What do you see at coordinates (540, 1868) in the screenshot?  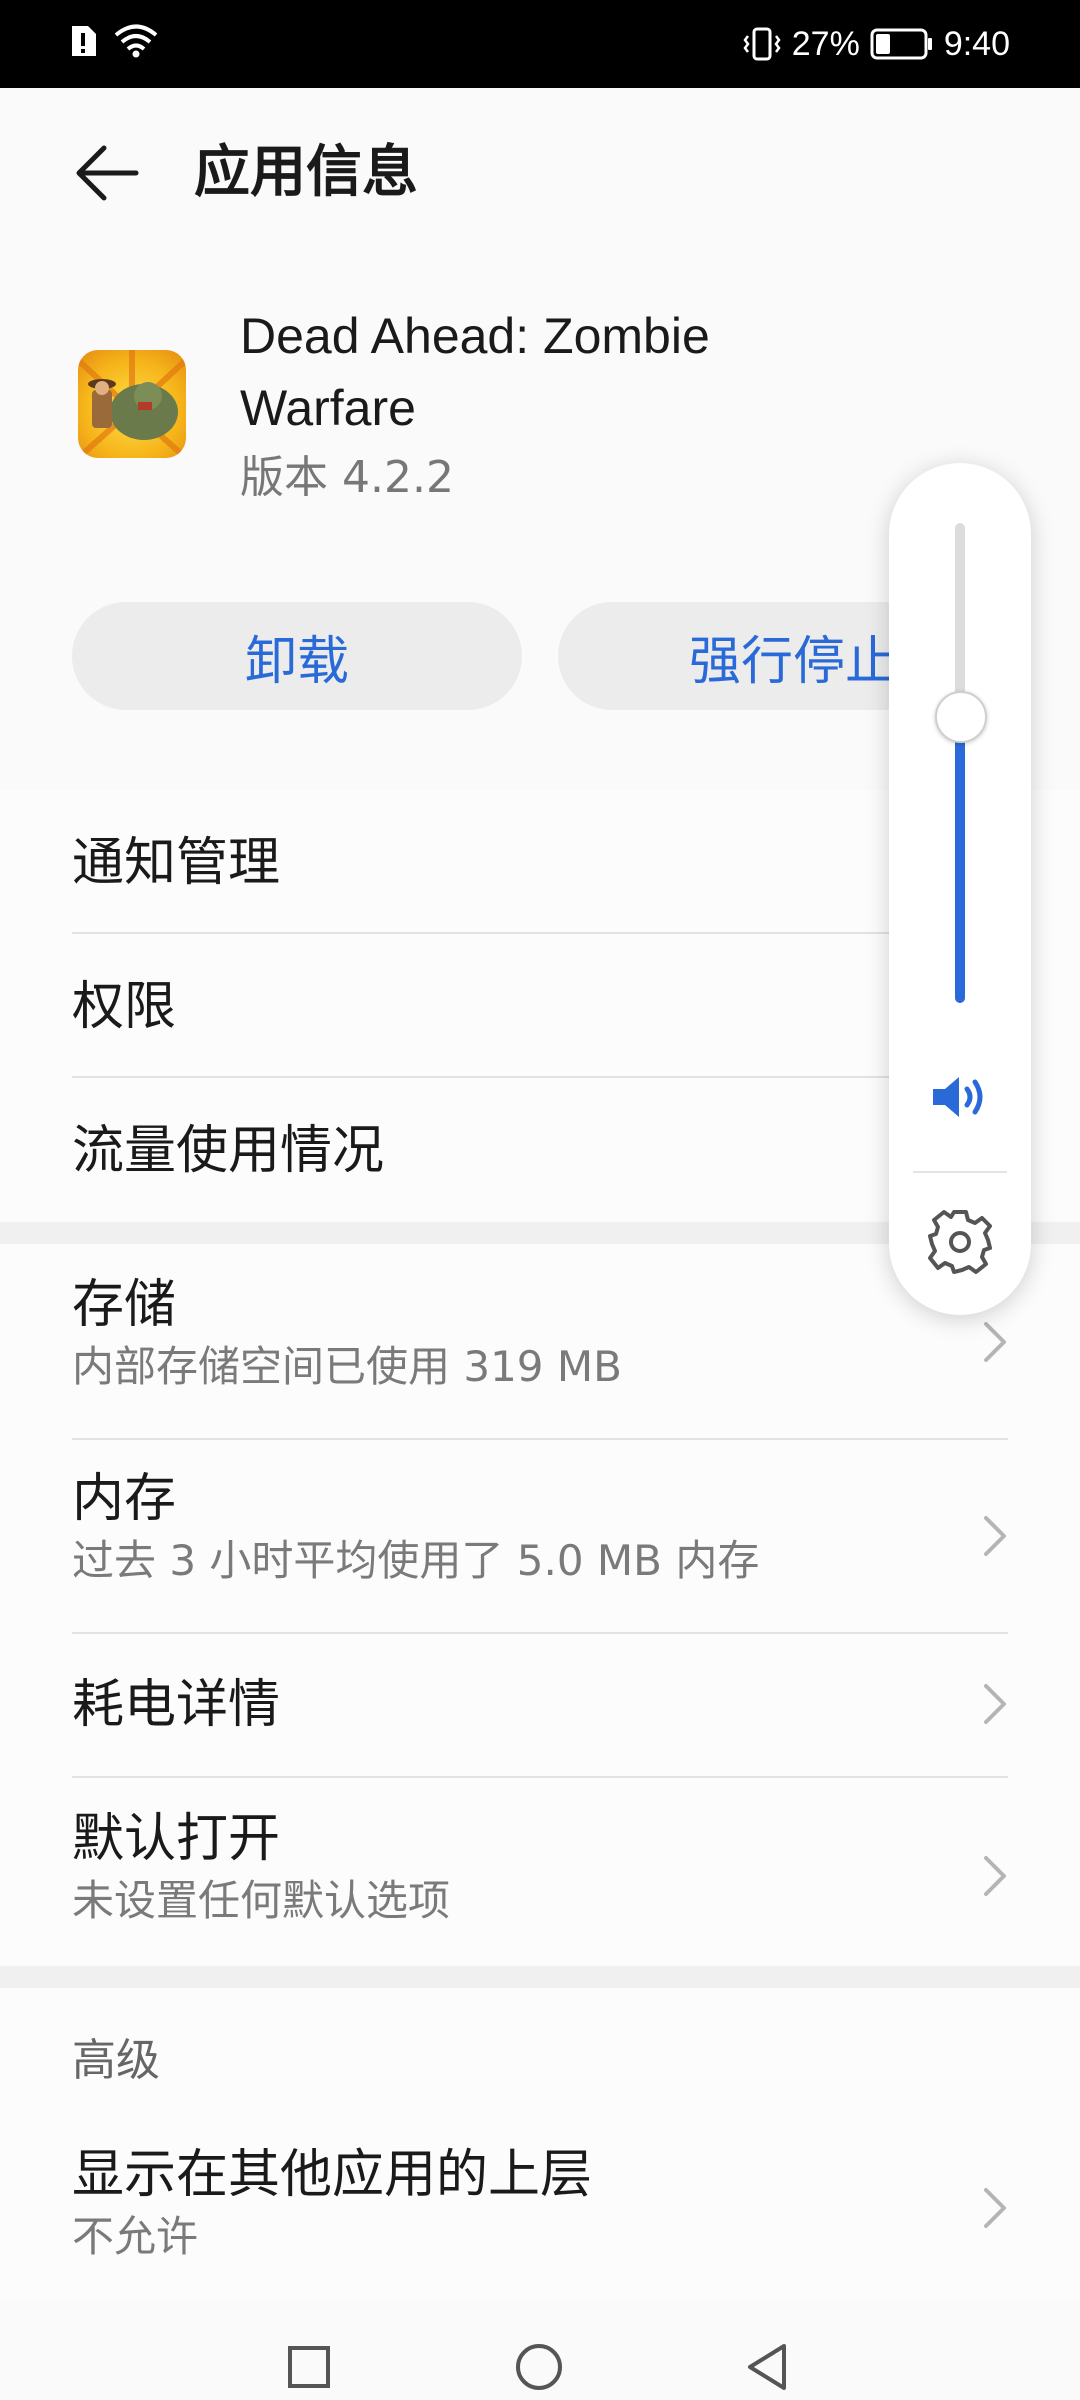 I see `list-item-open-by-default: 默认打开 未设置任何默认选项` at bounding box center [540, 1868].